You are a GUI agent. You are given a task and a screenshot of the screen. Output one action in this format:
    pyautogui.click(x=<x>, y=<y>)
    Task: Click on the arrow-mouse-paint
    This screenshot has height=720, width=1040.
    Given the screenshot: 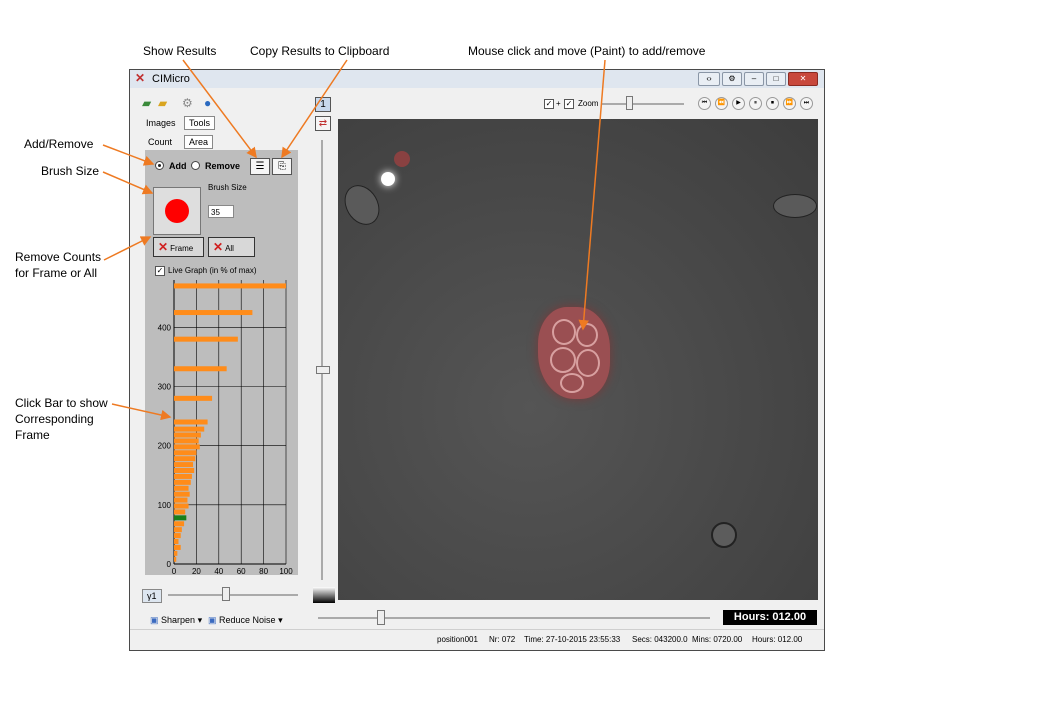 What is the action you would take?
    pyautogui.click(x=592, y=195)
    